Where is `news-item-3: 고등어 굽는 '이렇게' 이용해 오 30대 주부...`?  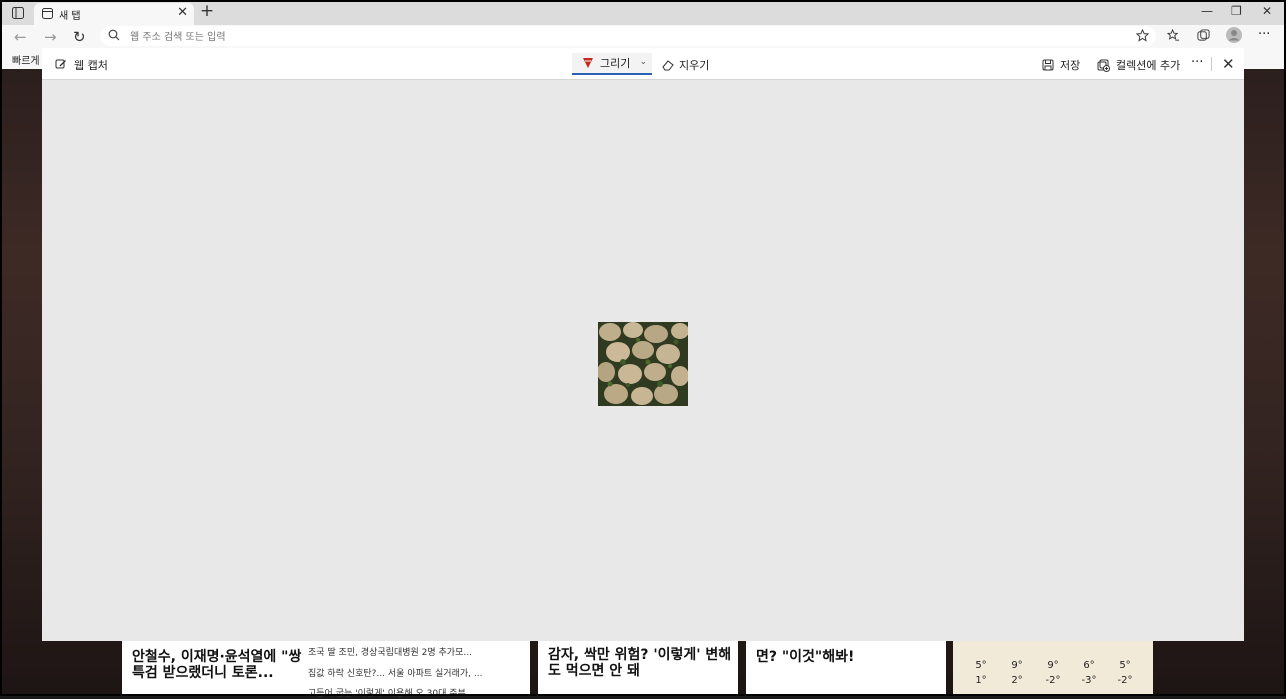 news-item-3: 고등어 굽는 '이렇게' 이용해 오 30대 주부... is located at coordinates (391, 692).